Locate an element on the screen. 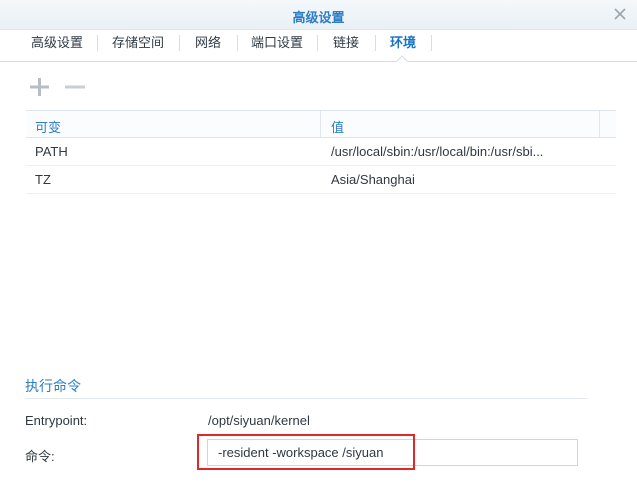 The height and width of the screenshot is (495, 637). table-header: 可变 值 is located at coordinates (321, 124).